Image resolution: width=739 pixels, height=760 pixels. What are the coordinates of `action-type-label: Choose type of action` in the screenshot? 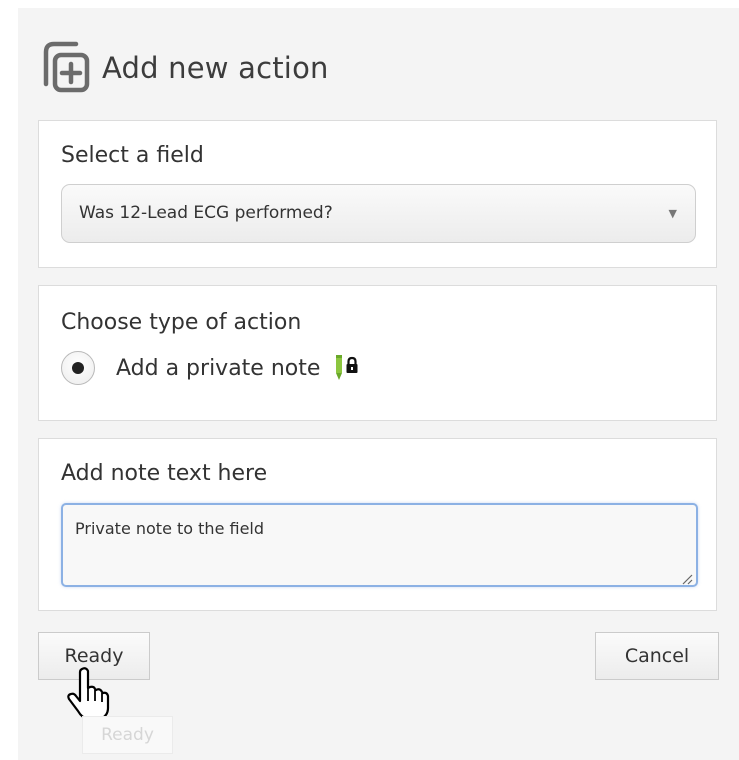 It's located at (181, 322).